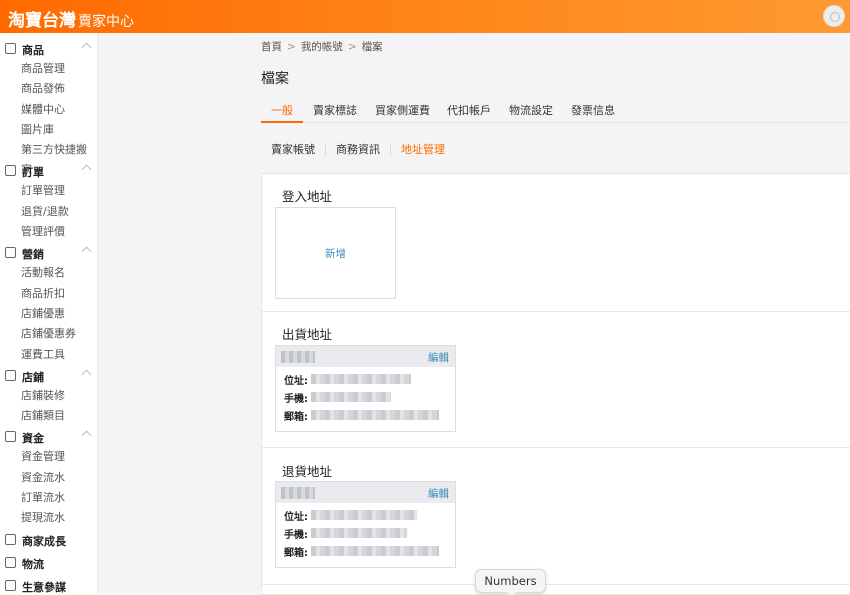 The image size is (850, 595). What do you see at coordinates (48, 273) in the screenshot?
I see `sidebar-item: 活動報名` at bounding box center [48, 273].